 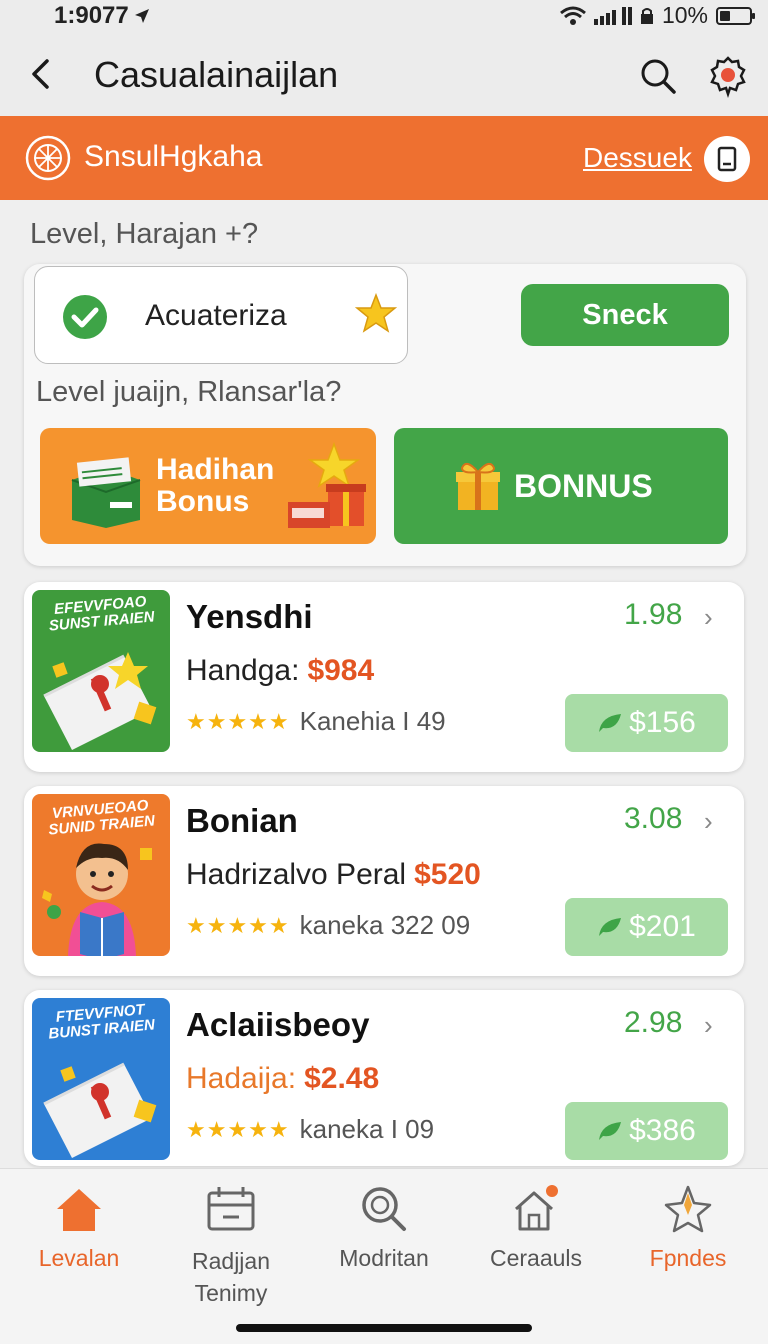 I want to click on back-button, so click(x=40, y=74).